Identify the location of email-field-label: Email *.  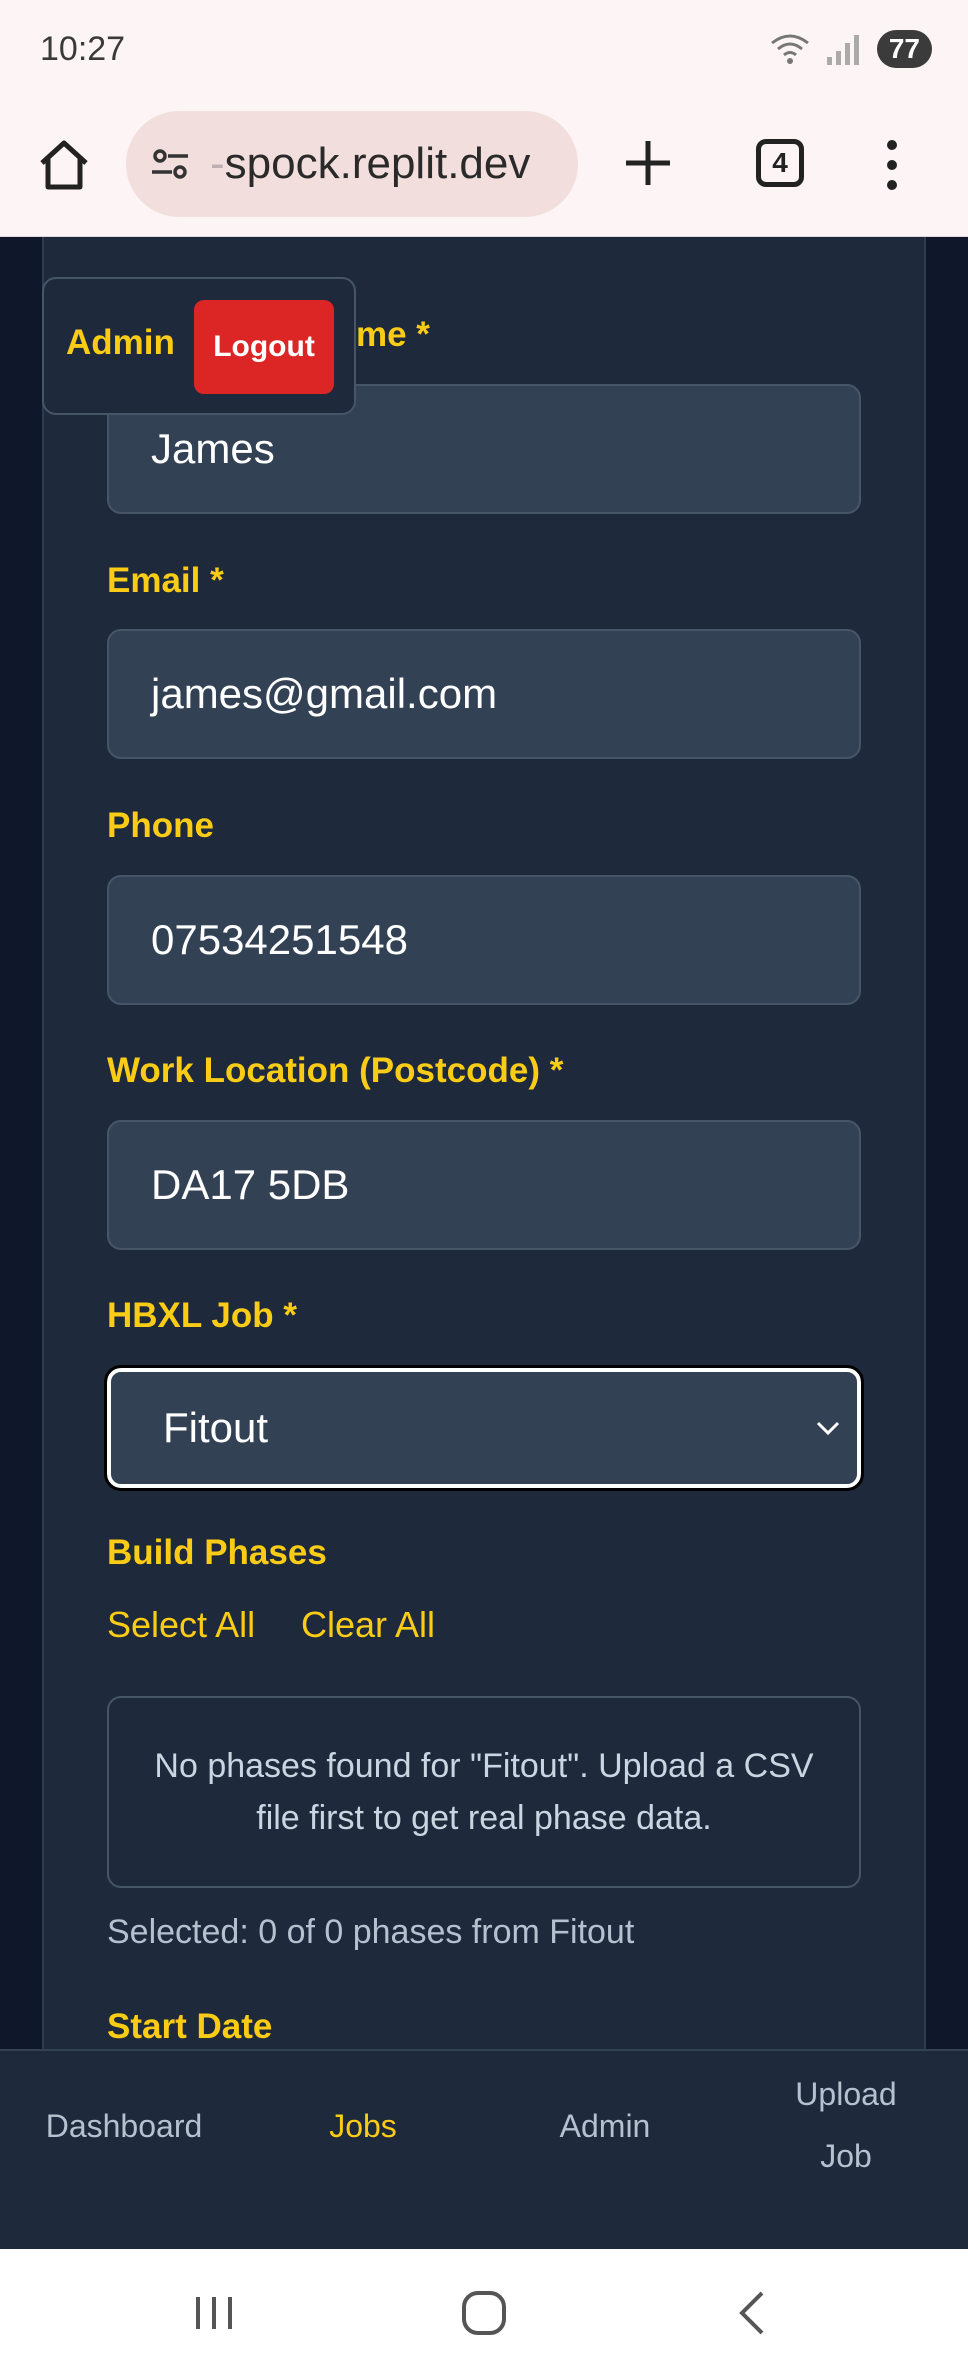
(165, 580).